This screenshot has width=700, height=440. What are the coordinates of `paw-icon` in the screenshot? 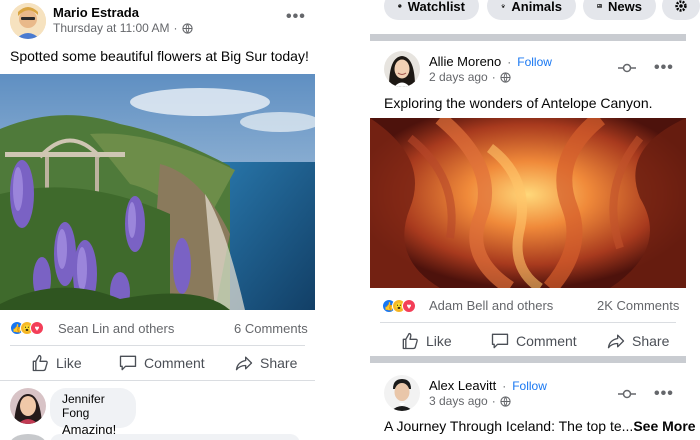 It's located at (503, 6).